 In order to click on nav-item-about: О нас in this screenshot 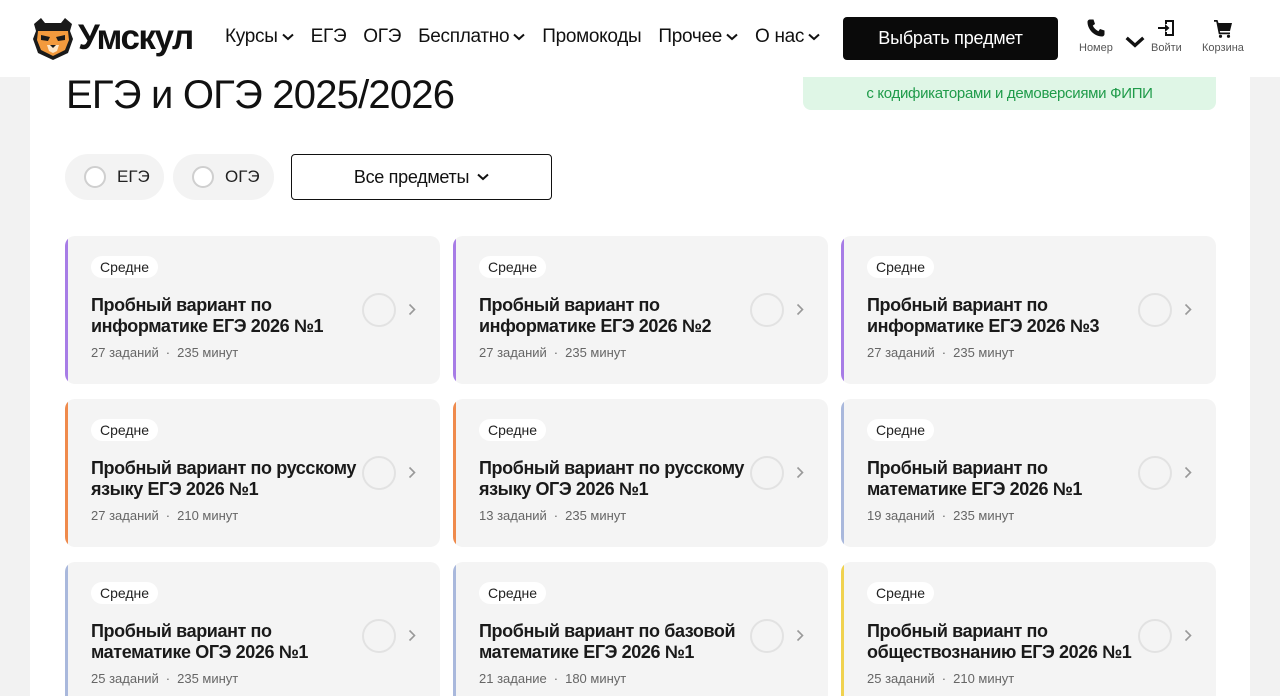, I will do `click(787, 37)`.